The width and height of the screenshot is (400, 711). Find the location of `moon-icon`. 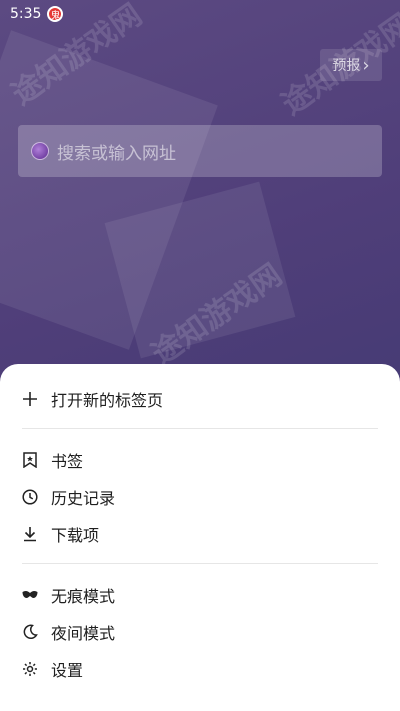

moon-icon is located at coordinates (30, 632).